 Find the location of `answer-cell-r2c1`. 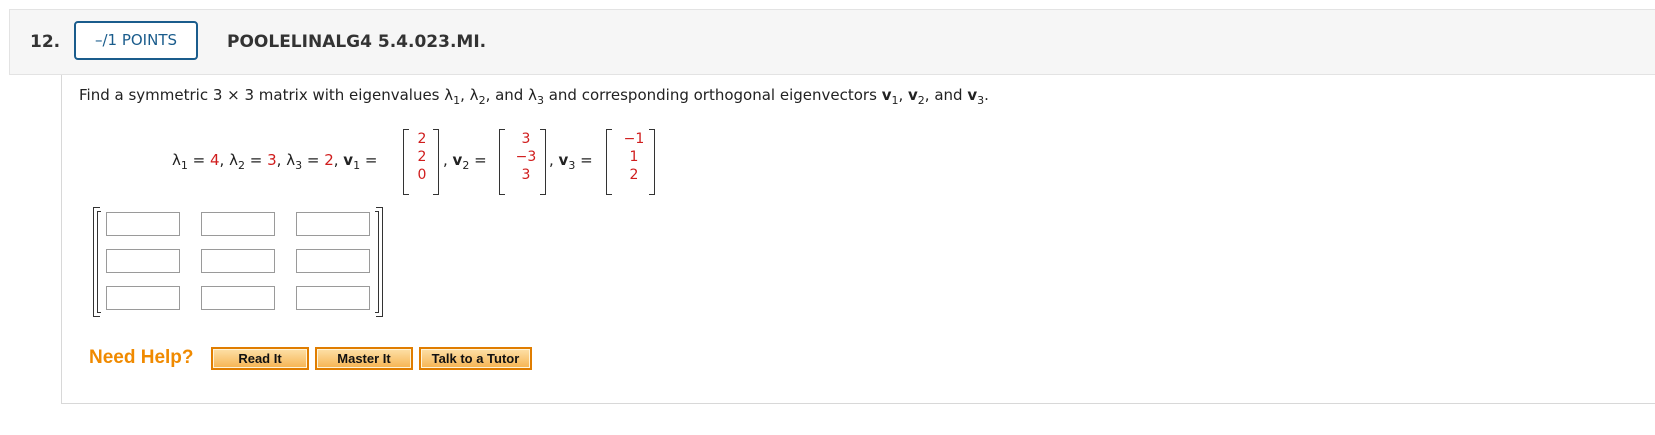

answer-cell-r2c1 is located at coordinates (143, 261).